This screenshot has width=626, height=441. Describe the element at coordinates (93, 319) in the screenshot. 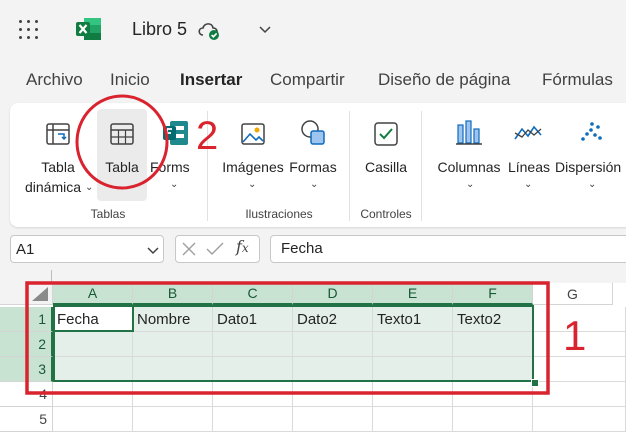

I see `cell-a1: Fecha` at that location.